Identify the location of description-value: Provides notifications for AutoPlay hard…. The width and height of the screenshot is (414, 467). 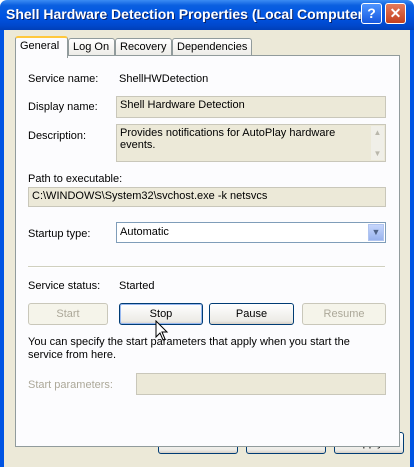
(228, 139).